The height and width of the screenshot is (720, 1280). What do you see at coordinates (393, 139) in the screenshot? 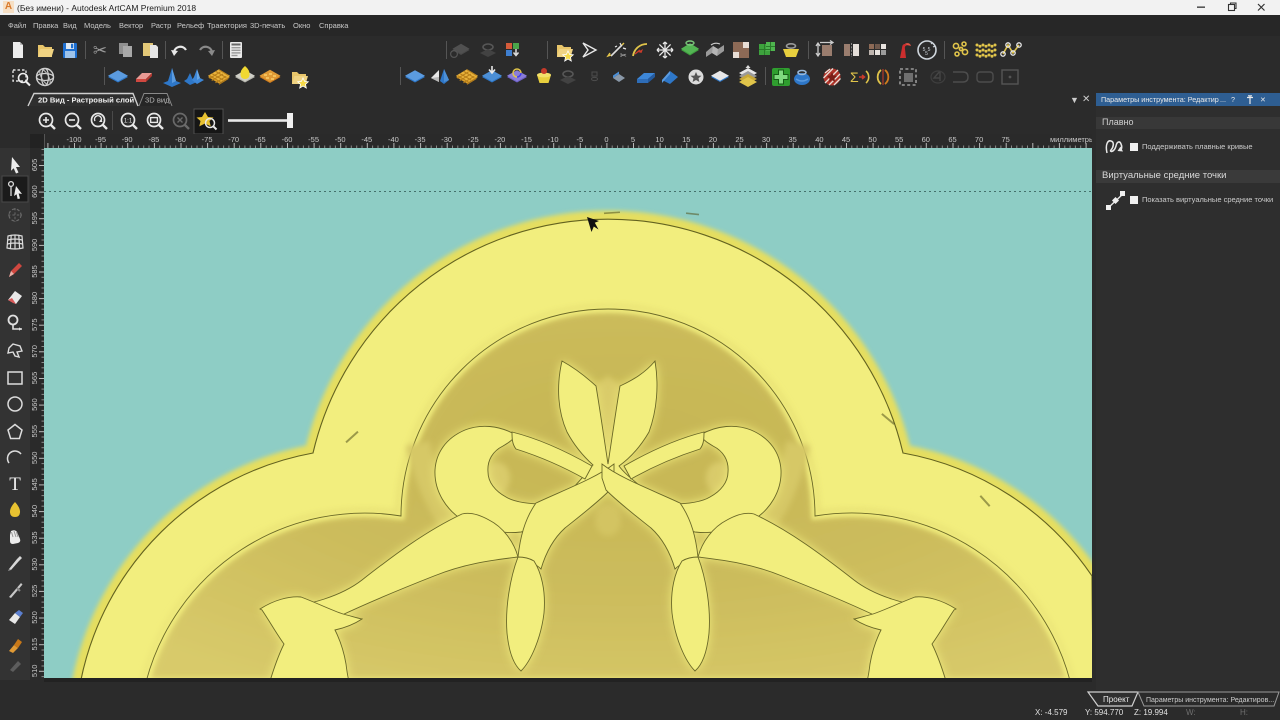
I see `svg-text: -40` at bounding box center [393, 139].